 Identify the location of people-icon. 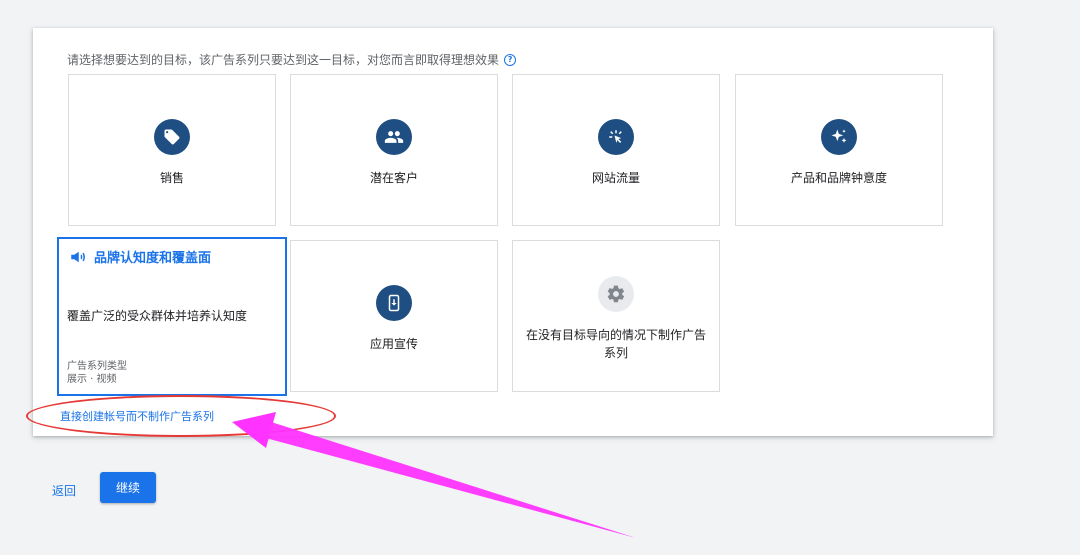
(394, 137).